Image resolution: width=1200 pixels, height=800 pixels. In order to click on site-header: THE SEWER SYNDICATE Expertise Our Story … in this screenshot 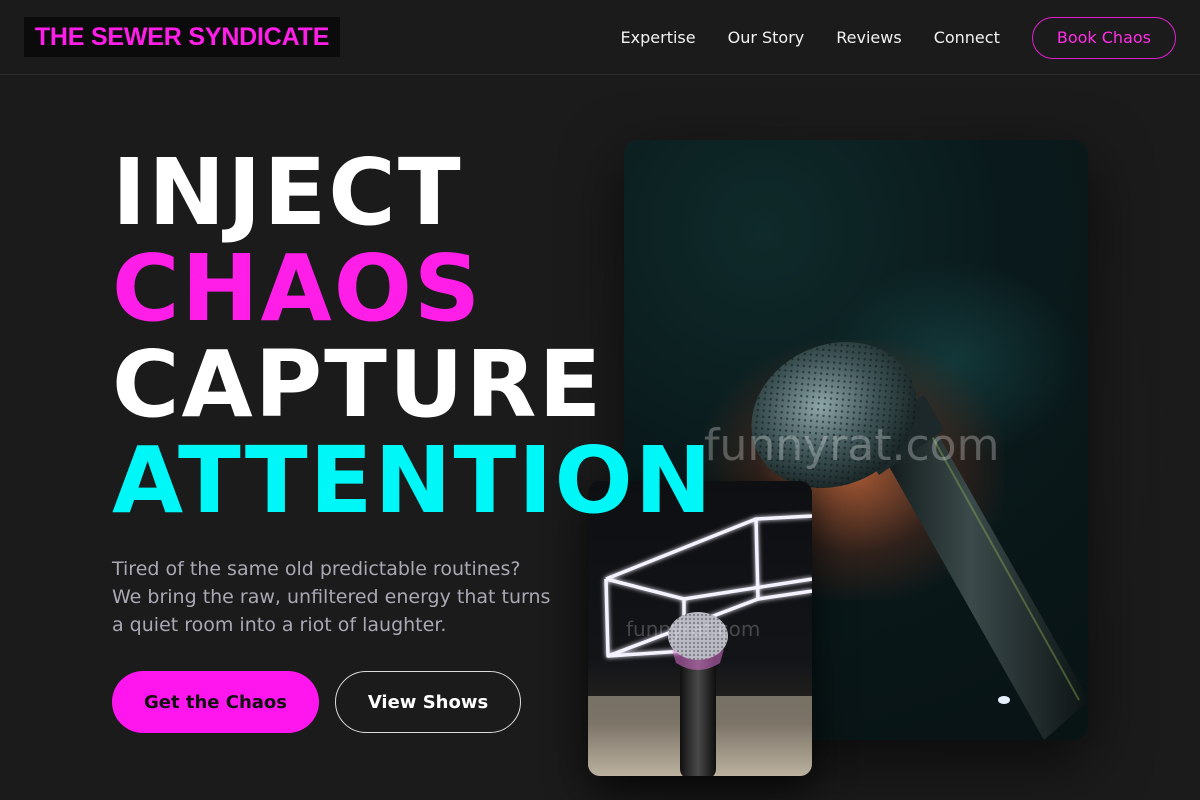, I will do `click(600, 37)`.